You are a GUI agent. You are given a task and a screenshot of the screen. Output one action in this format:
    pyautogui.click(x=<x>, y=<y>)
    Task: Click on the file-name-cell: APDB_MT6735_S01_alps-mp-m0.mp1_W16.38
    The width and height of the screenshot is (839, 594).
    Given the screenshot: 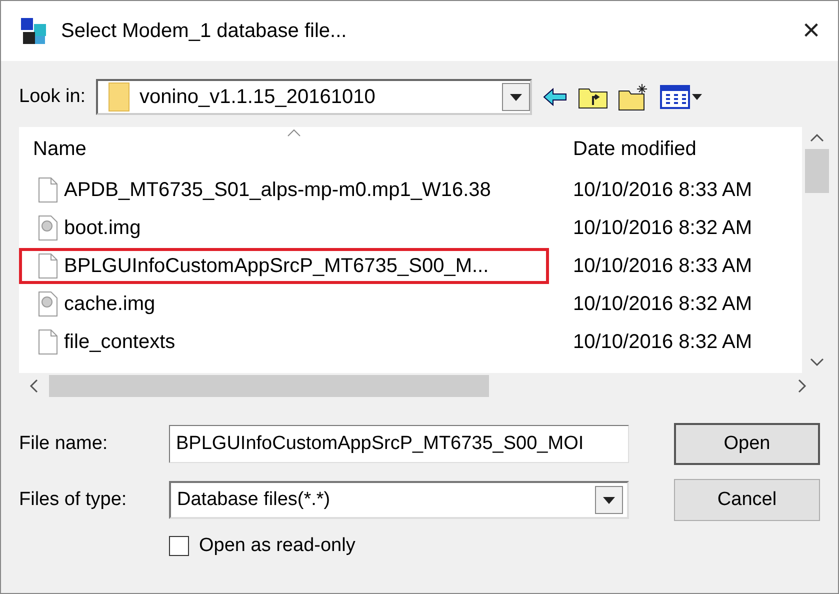 What is the action you would take?
    pyautogui.click(x=284, y=190)
    